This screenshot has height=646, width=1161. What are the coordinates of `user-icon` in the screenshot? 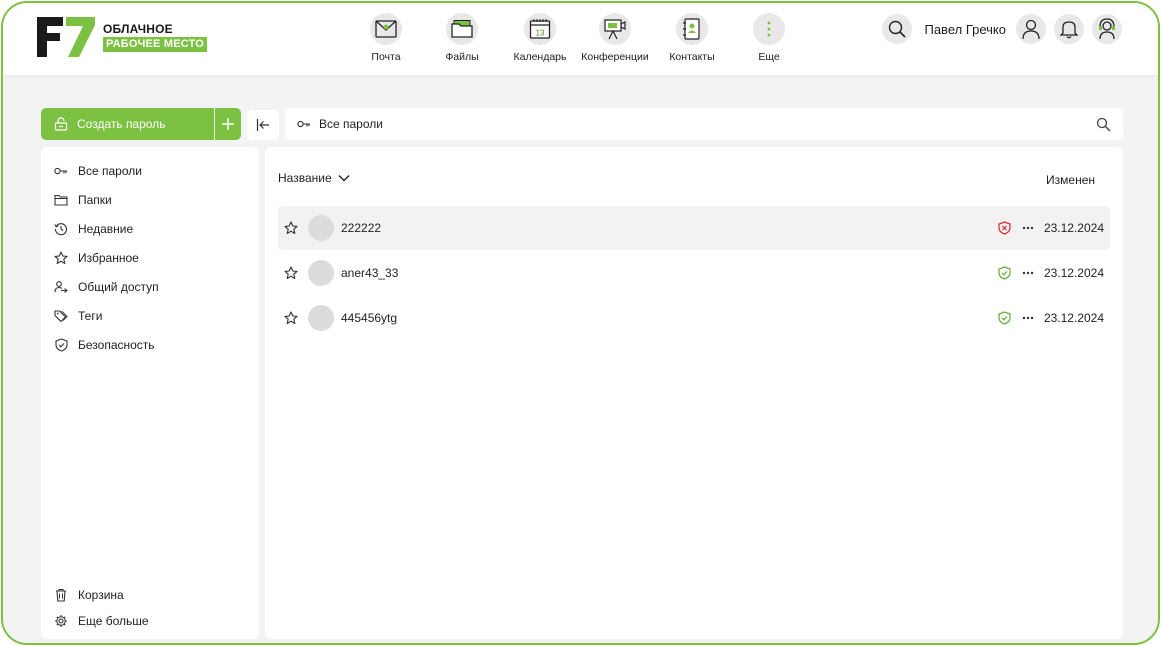 It's located at (1031, 29).